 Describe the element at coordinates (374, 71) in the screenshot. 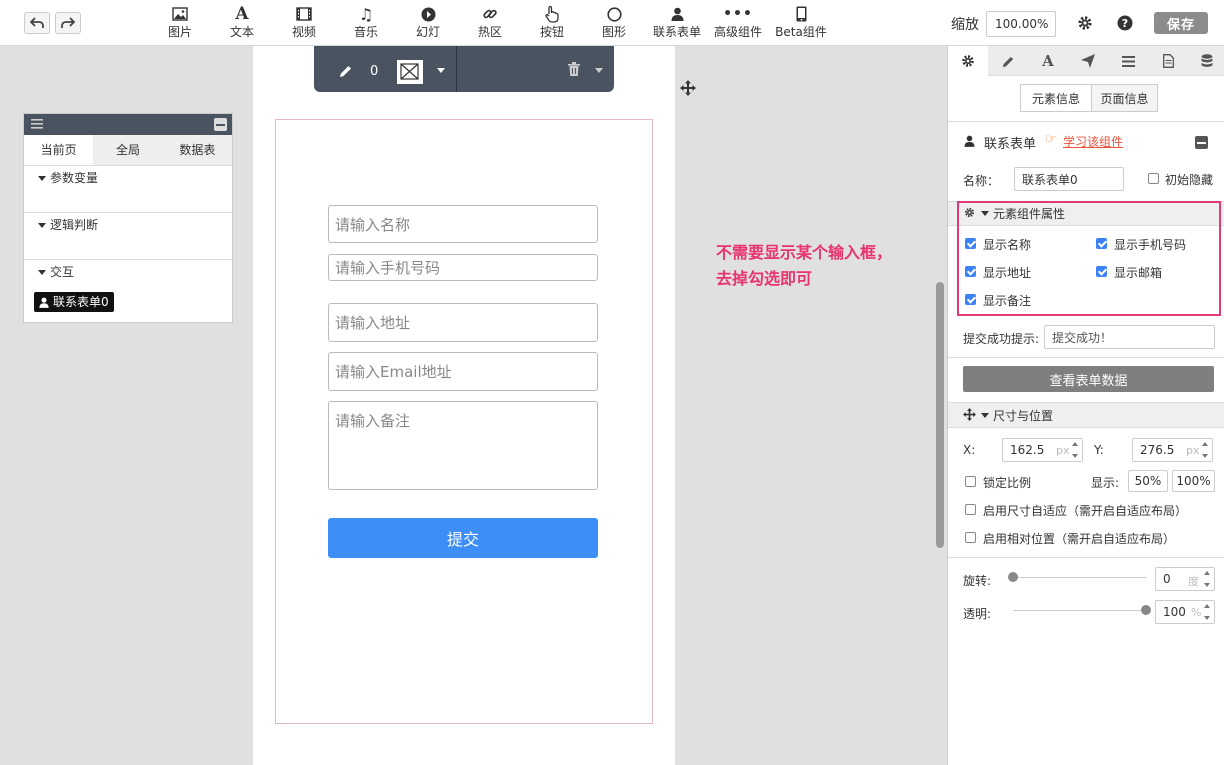

I see `border-width-value: 0` at that location.